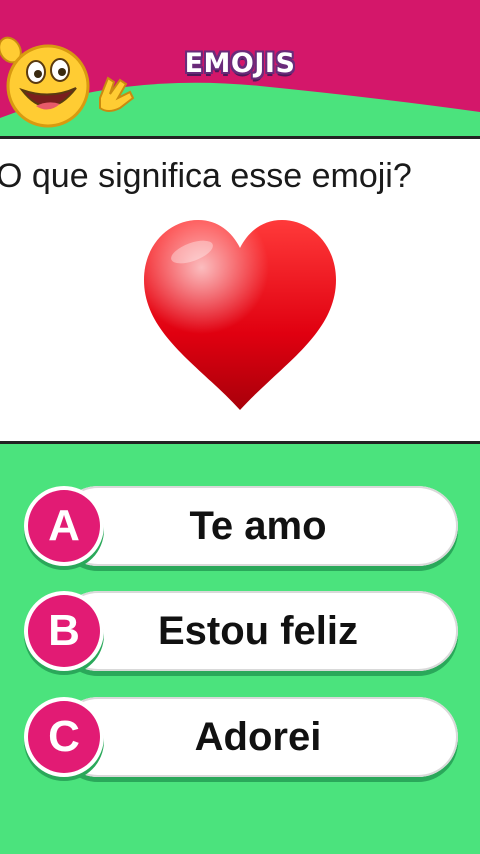  I want to click on answer-badge: A, so click(64, 526).